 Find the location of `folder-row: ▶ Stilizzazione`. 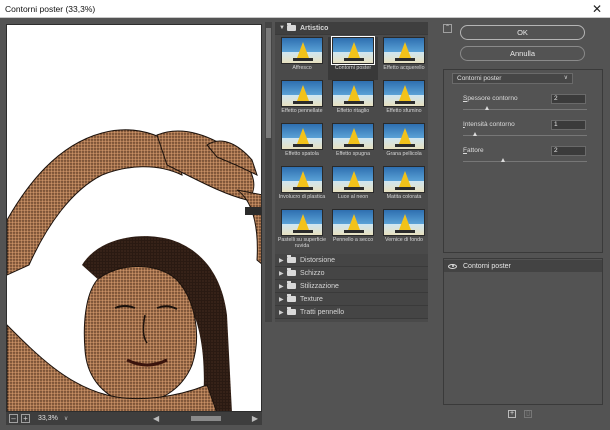

folder-row: ▶ Stilizzazione is located at coordinates (351, 286).